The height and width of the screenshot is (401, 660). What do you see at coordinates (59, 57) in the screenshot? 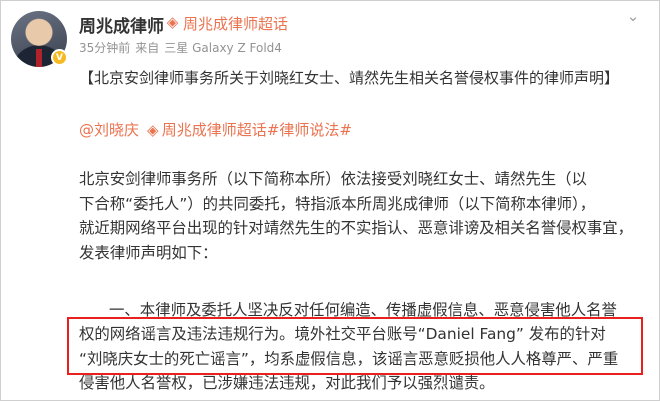
I see `verified-badge-icon: V` at bounding box center [59, 57].